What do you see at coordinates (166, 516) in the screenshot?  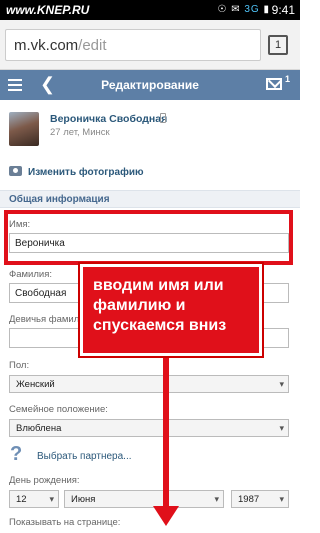 I see `down-arrow-icon` at bounding box center [166, 516].